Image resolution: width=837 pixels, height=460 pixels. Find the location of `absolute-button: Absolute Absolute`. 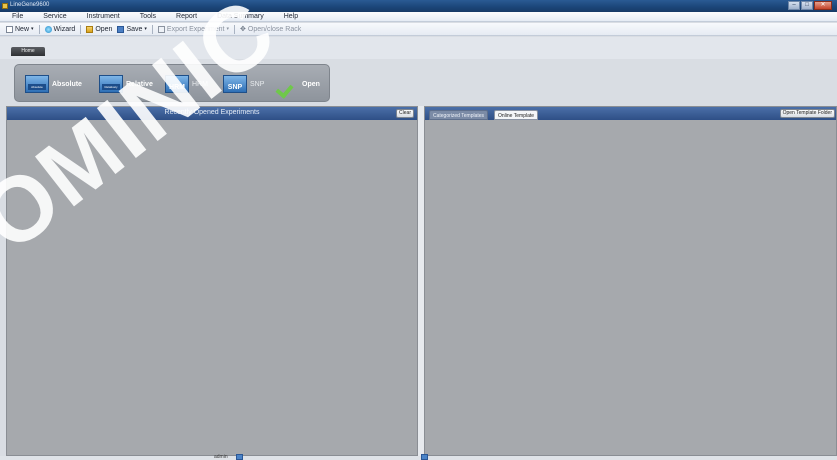

absolute-button: Absolute Absolute is located at coordinates (53, 84).